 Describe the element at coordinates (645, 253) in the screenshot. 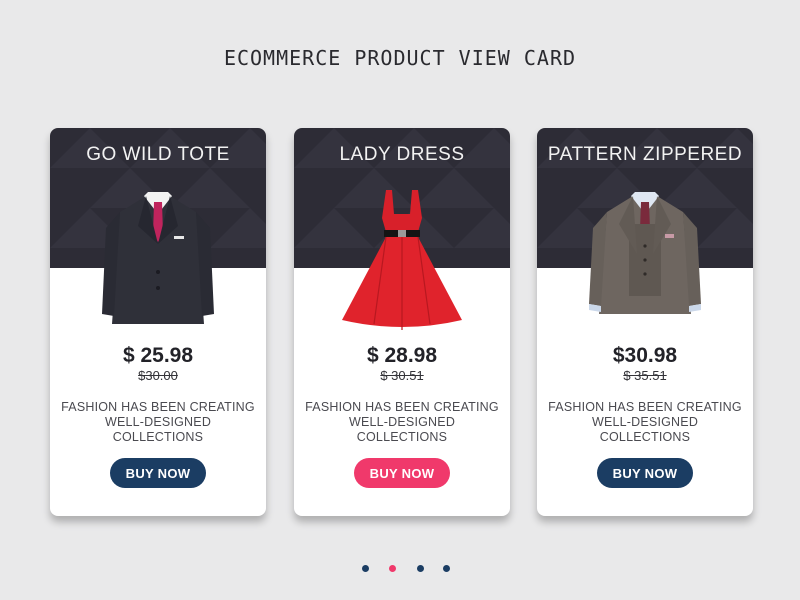

I see `tweed-suit-image` at that location.